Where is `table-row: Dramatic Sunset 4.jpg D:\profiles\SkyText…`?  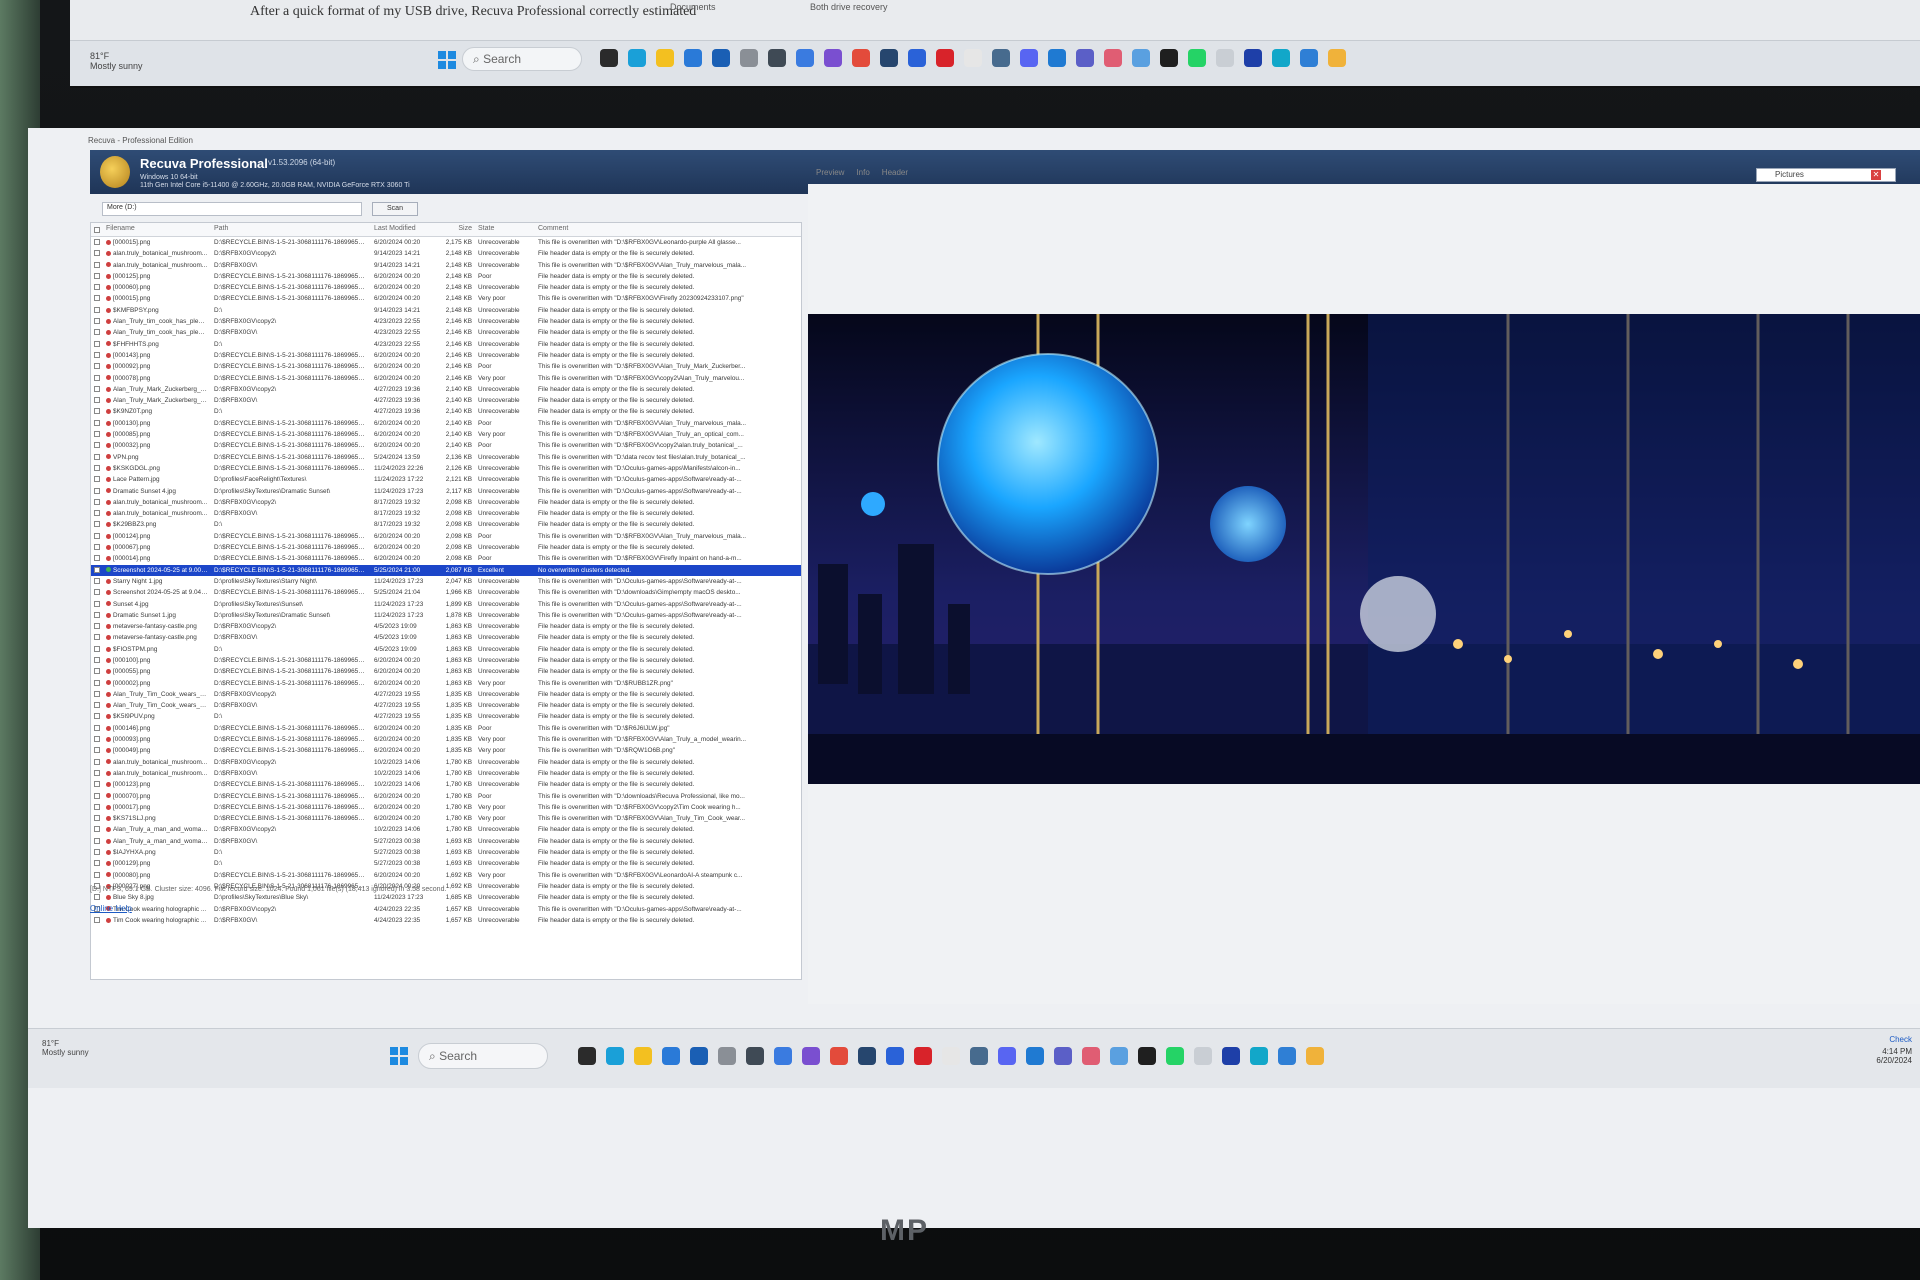
table-row: Dramatic Sunset 4.jpg D:\profiles\SkyText… is located at coordinates (446, 491).